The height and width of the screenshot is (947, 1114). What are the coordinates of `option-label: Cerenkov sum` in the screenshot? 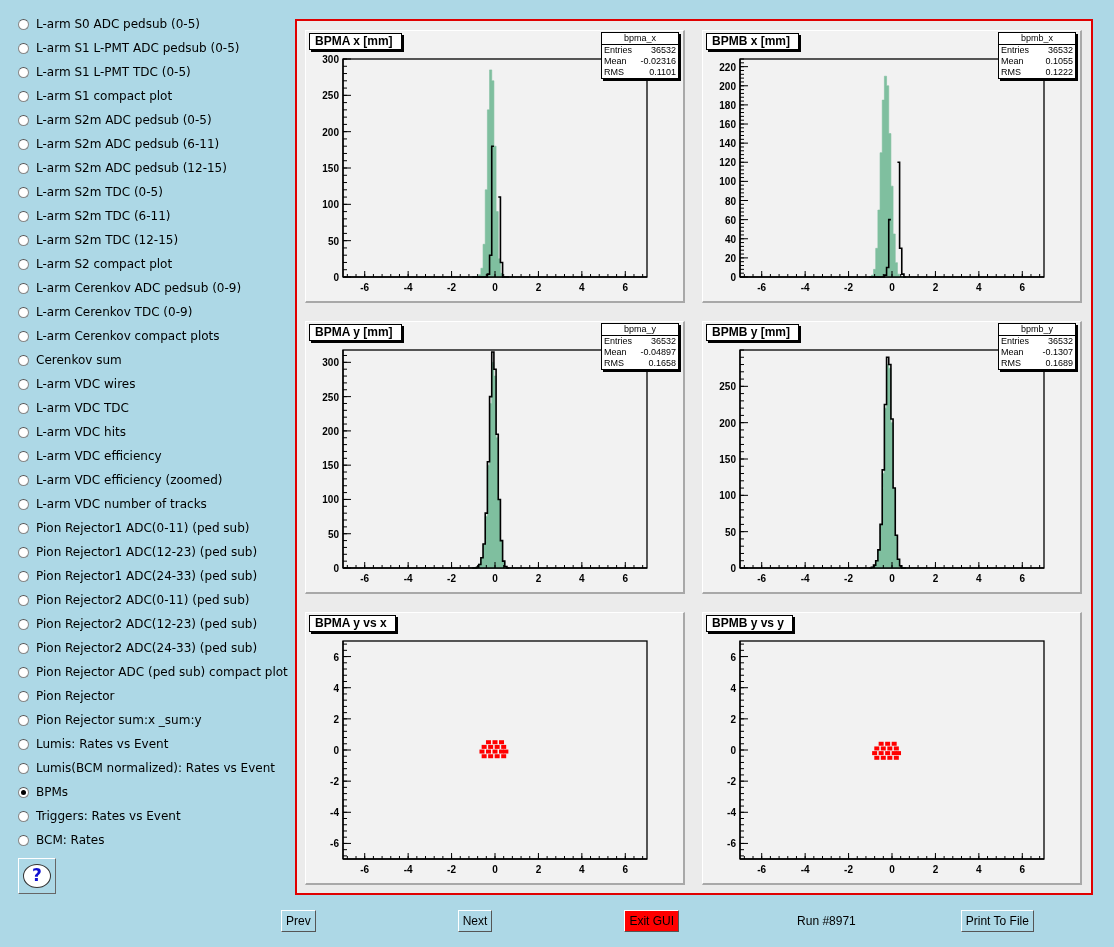 It's located at (79, 360).